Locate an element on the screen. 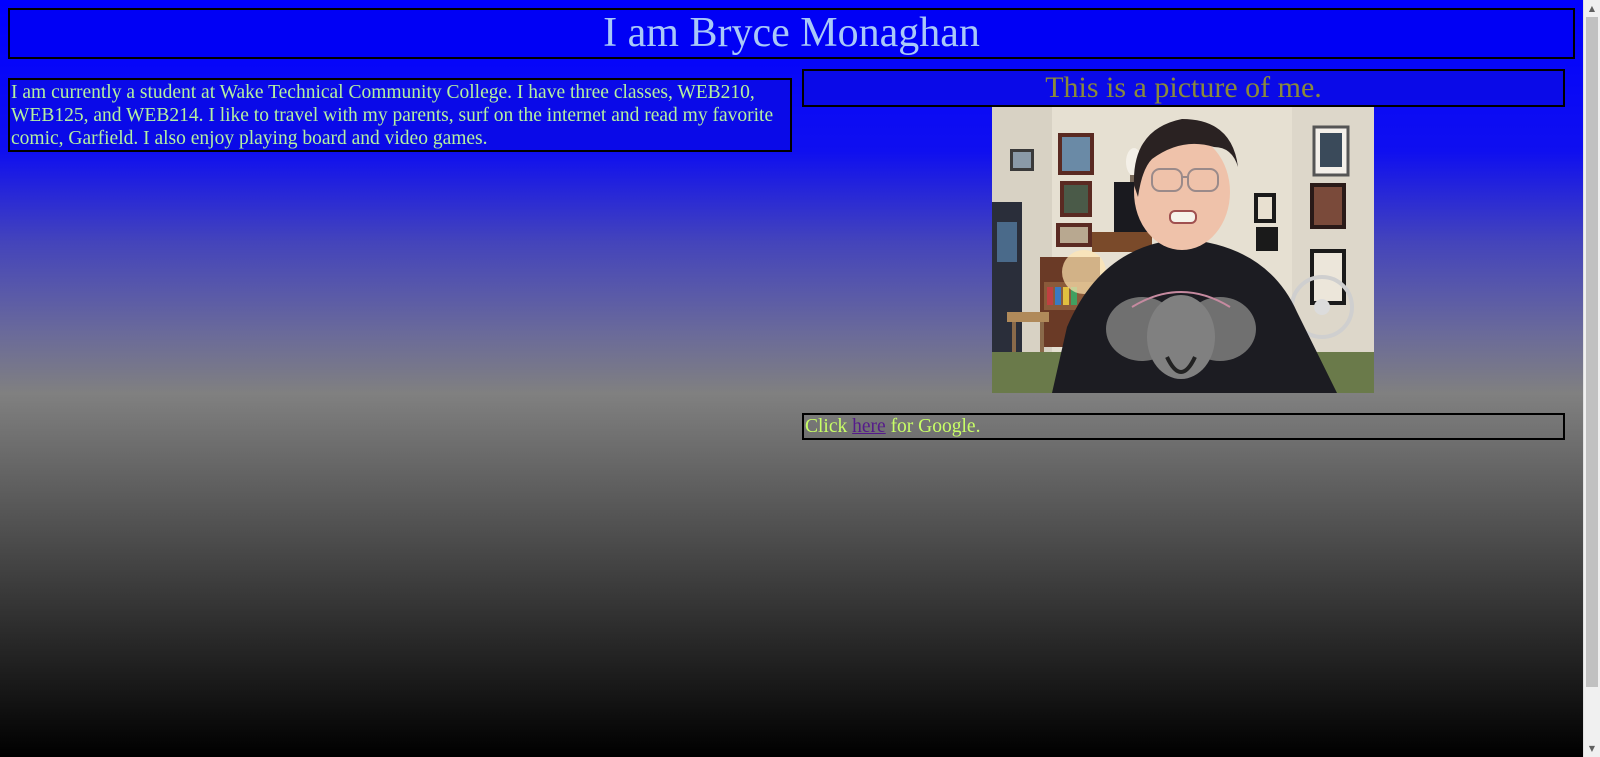 Image resolution: width=1600 pixels, height=757 pixels. scrollbar-thumb is located at coordinates (1592, 352).